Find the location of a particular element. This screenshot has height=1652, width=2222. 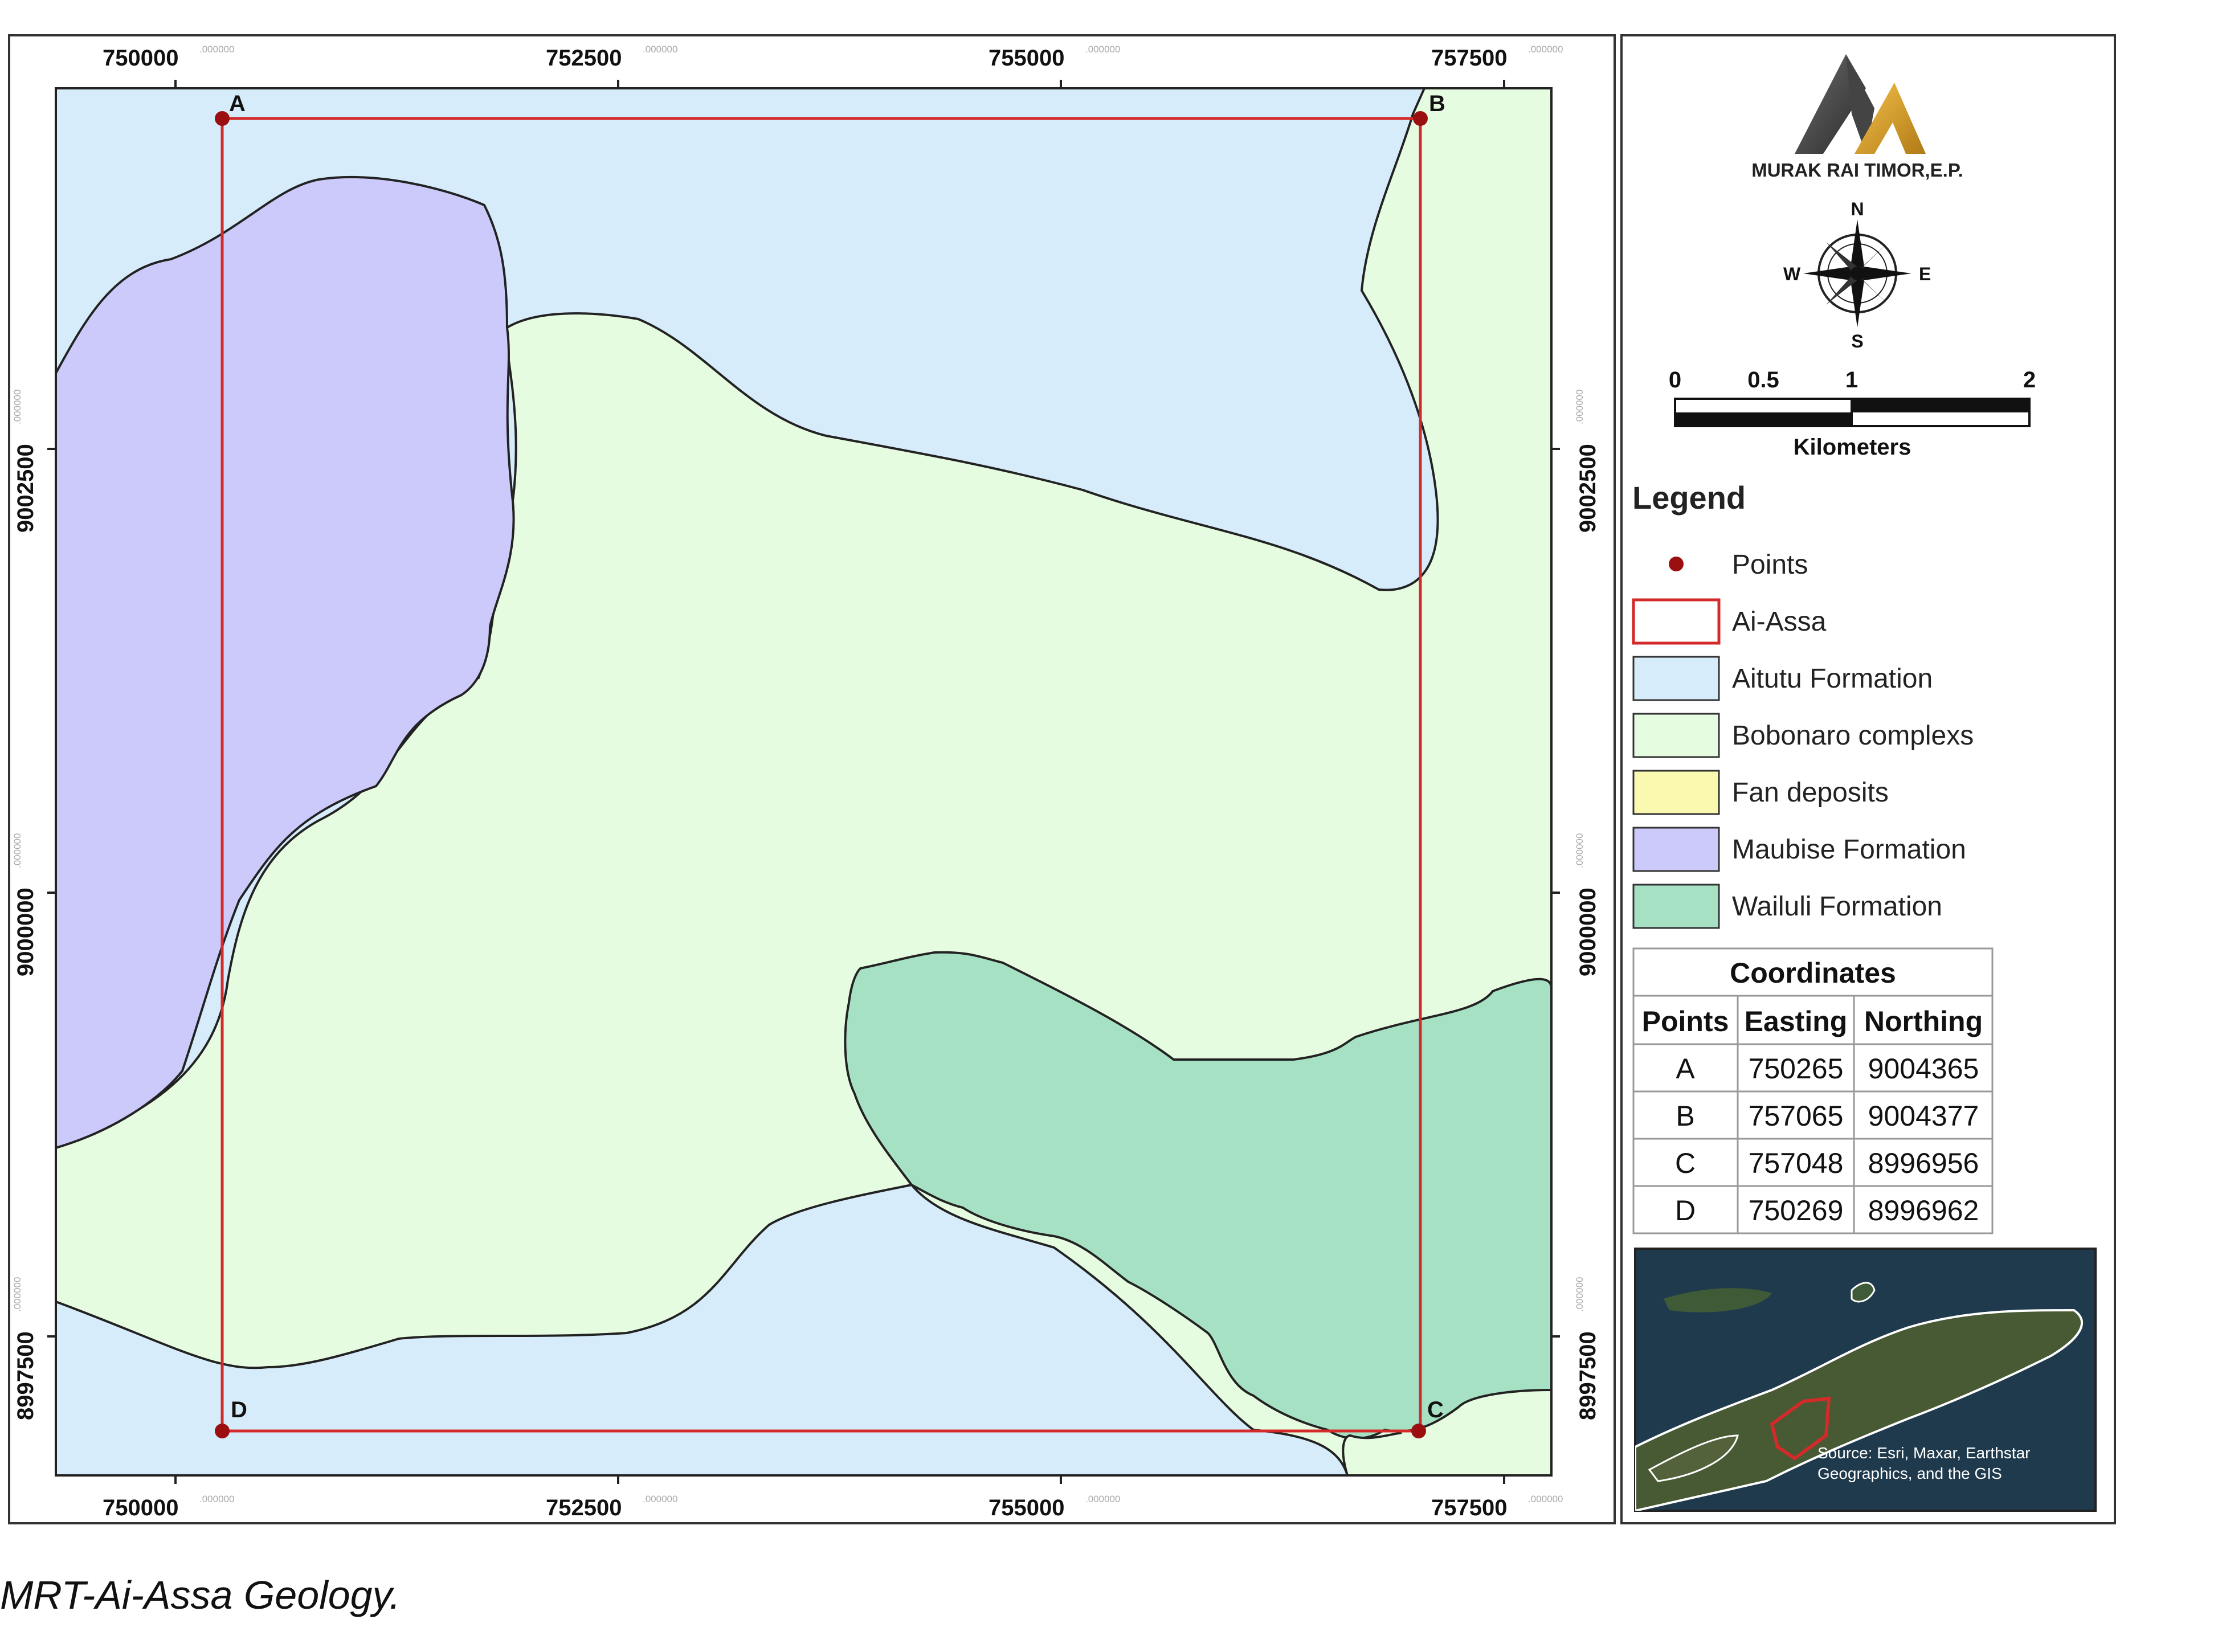

south-label: S is located at coordinates (1857, 341).